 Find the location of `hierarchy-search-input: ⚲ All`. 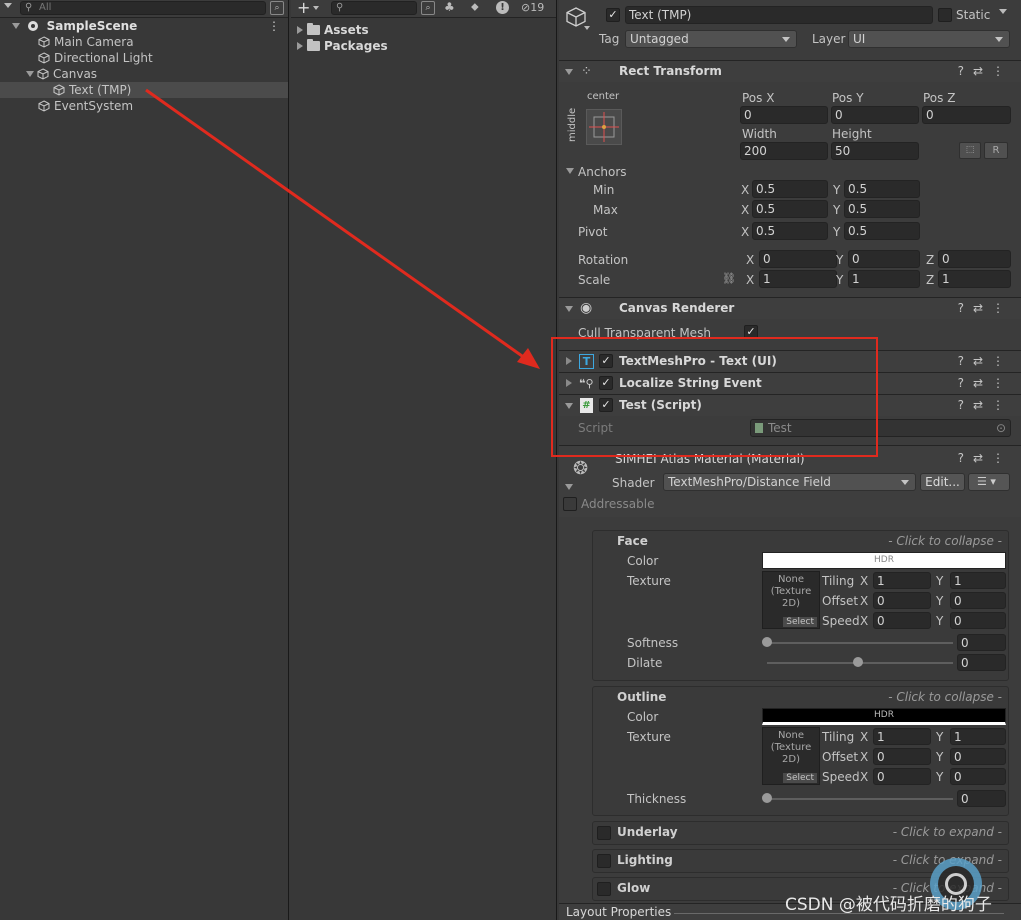

hierarchy-search-input: ⚲ All is located at coordinates (143, 8).